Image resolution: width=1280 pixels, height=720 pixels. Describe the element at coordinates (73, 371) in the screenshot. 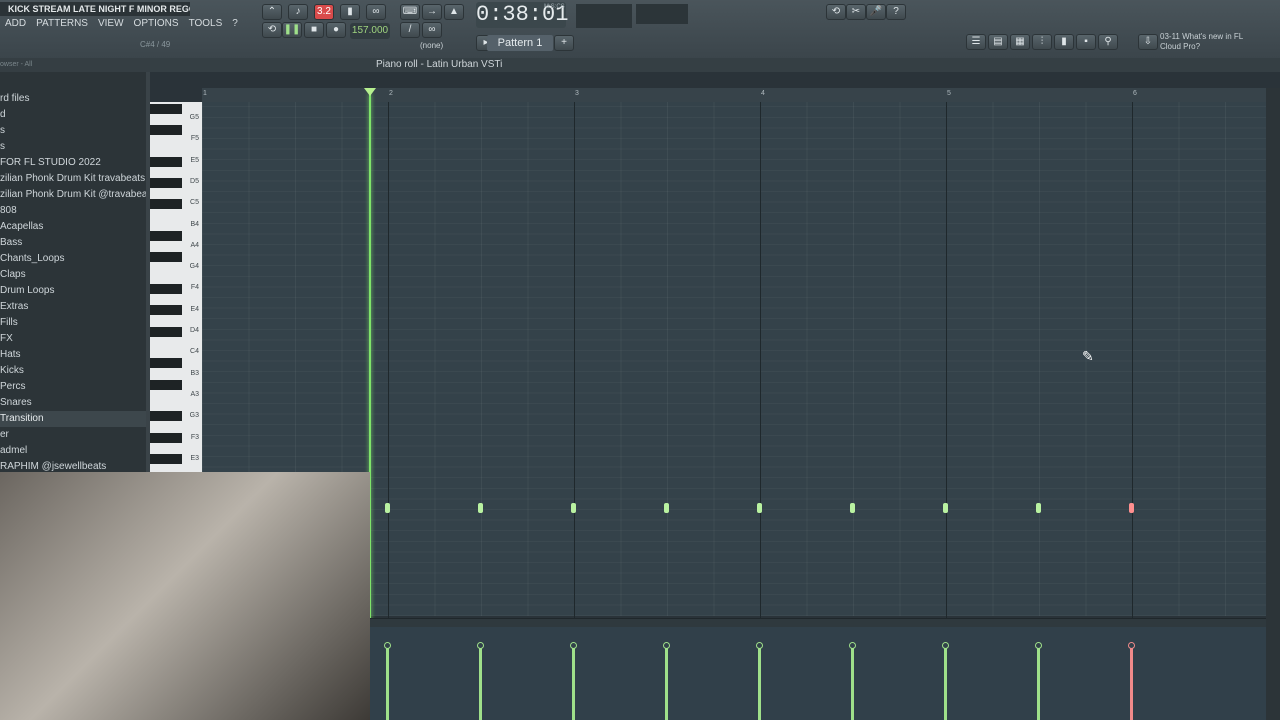

I see `browser-item: Kicks` at that location.